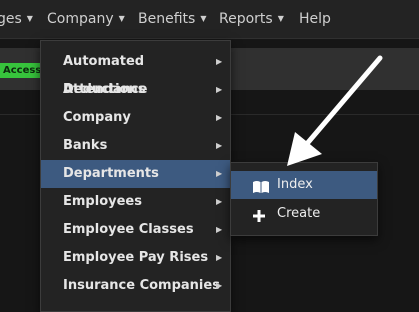  I want to click on submenu-item-create: Create, so click(304, 214).